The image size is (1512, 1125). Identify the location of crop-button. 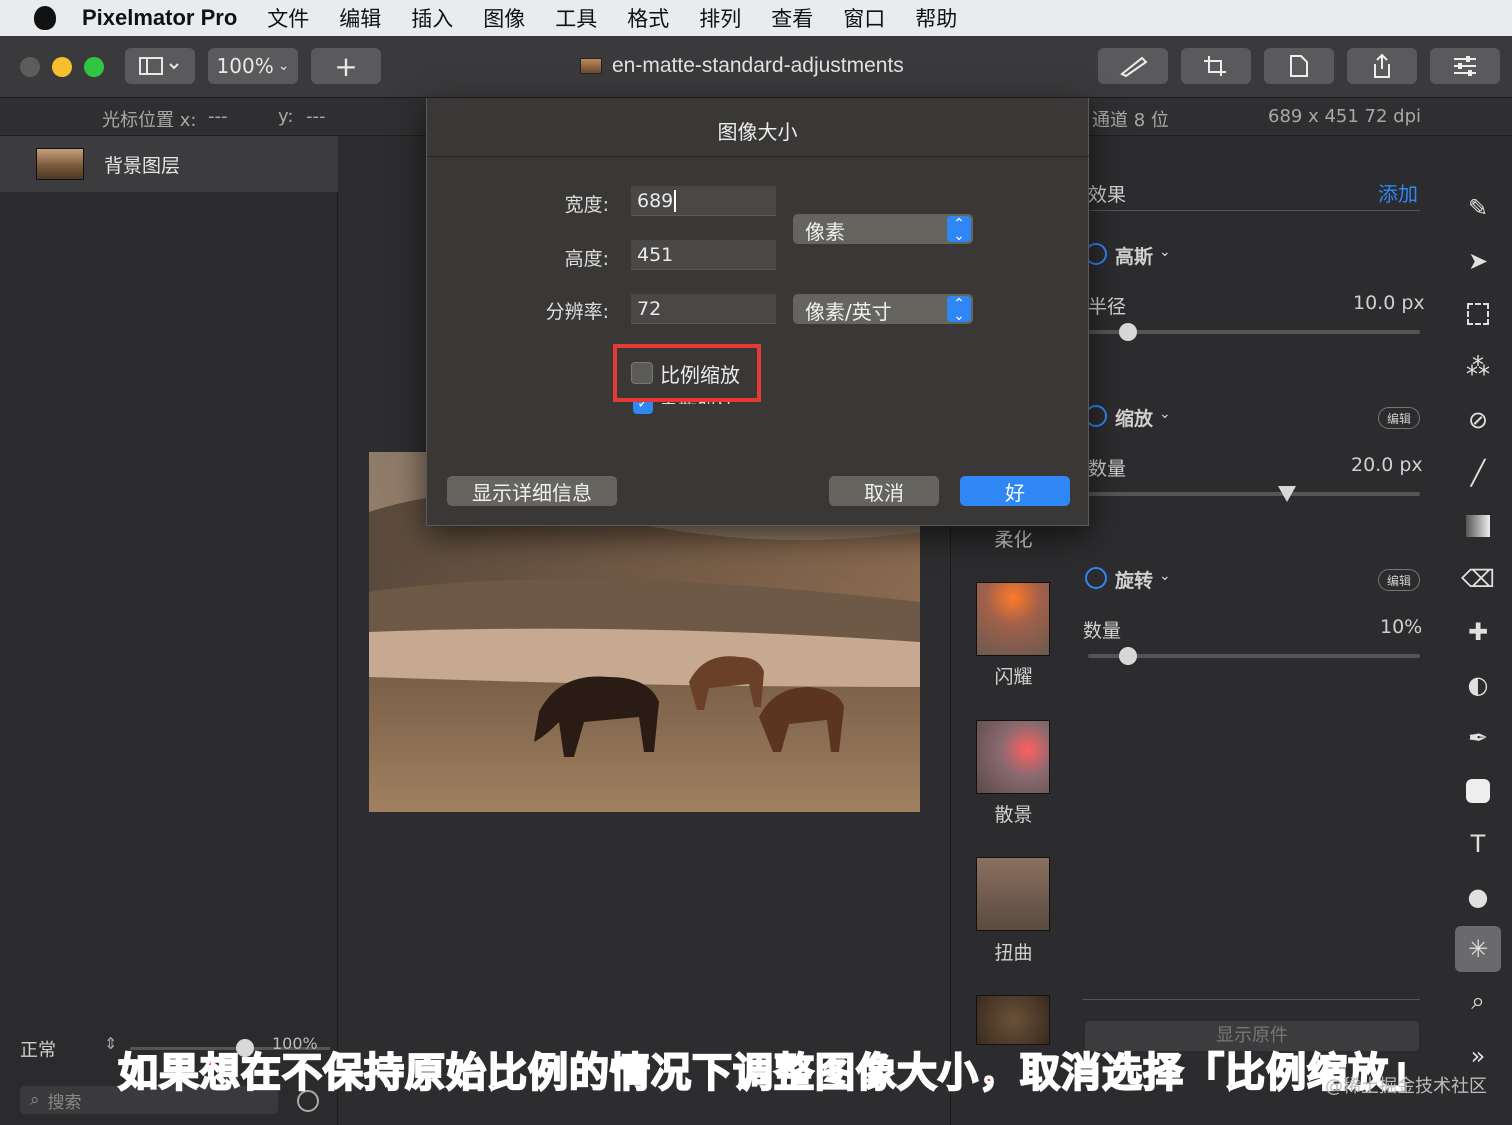
(1216, 66).